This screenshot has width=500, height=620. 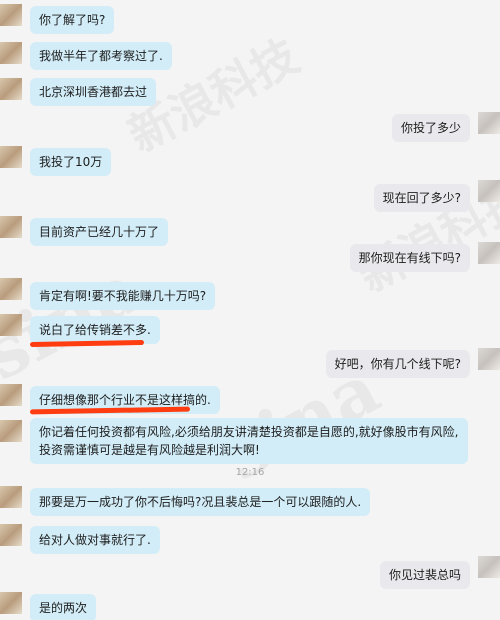 What do you see at coordinates (63, 607) in the screenshot?
I see `message-bubble-incoming: 是的两次` at bounding box center [63, 607].